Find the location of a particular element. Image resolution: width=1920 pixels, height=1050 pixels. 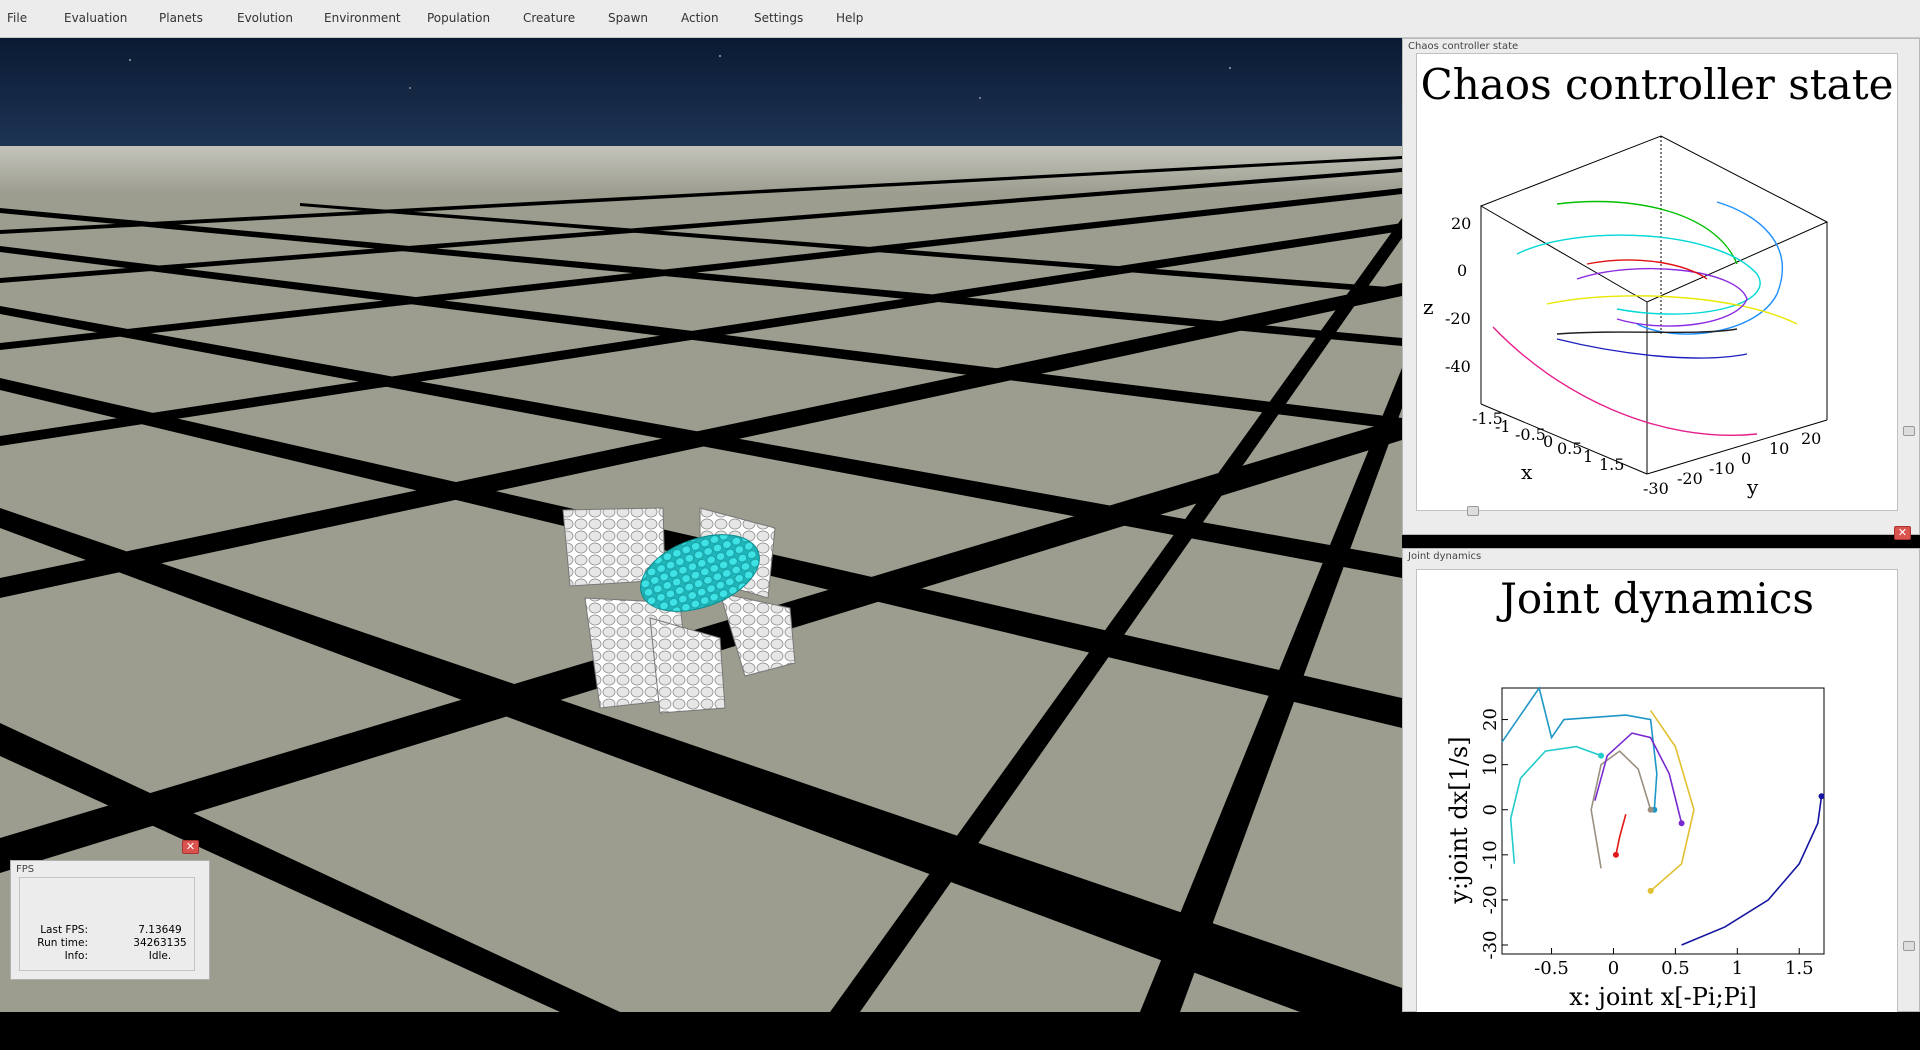

menu-action: Action is located at coordinates (700, 18).